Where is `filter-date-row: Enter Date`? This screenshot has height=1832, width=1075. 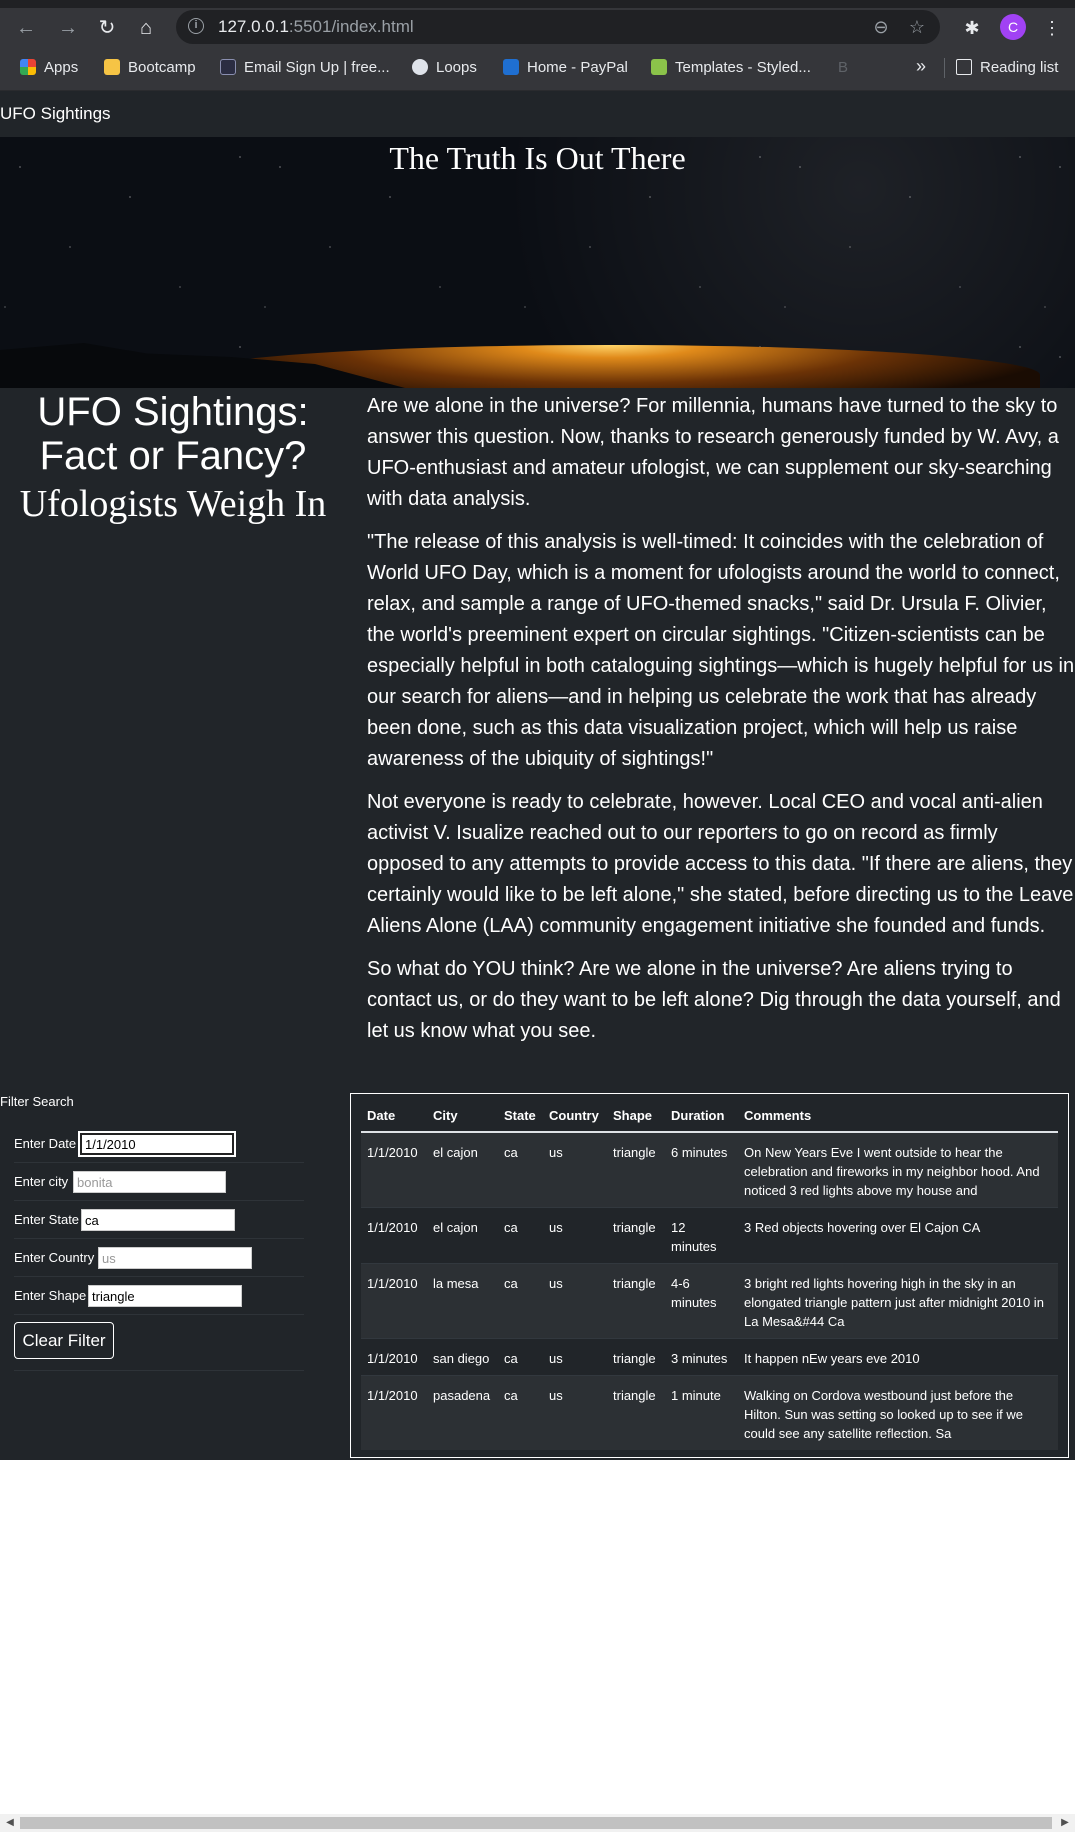 filter-date-row: Enter Date is located at coordinates (125, 1144).